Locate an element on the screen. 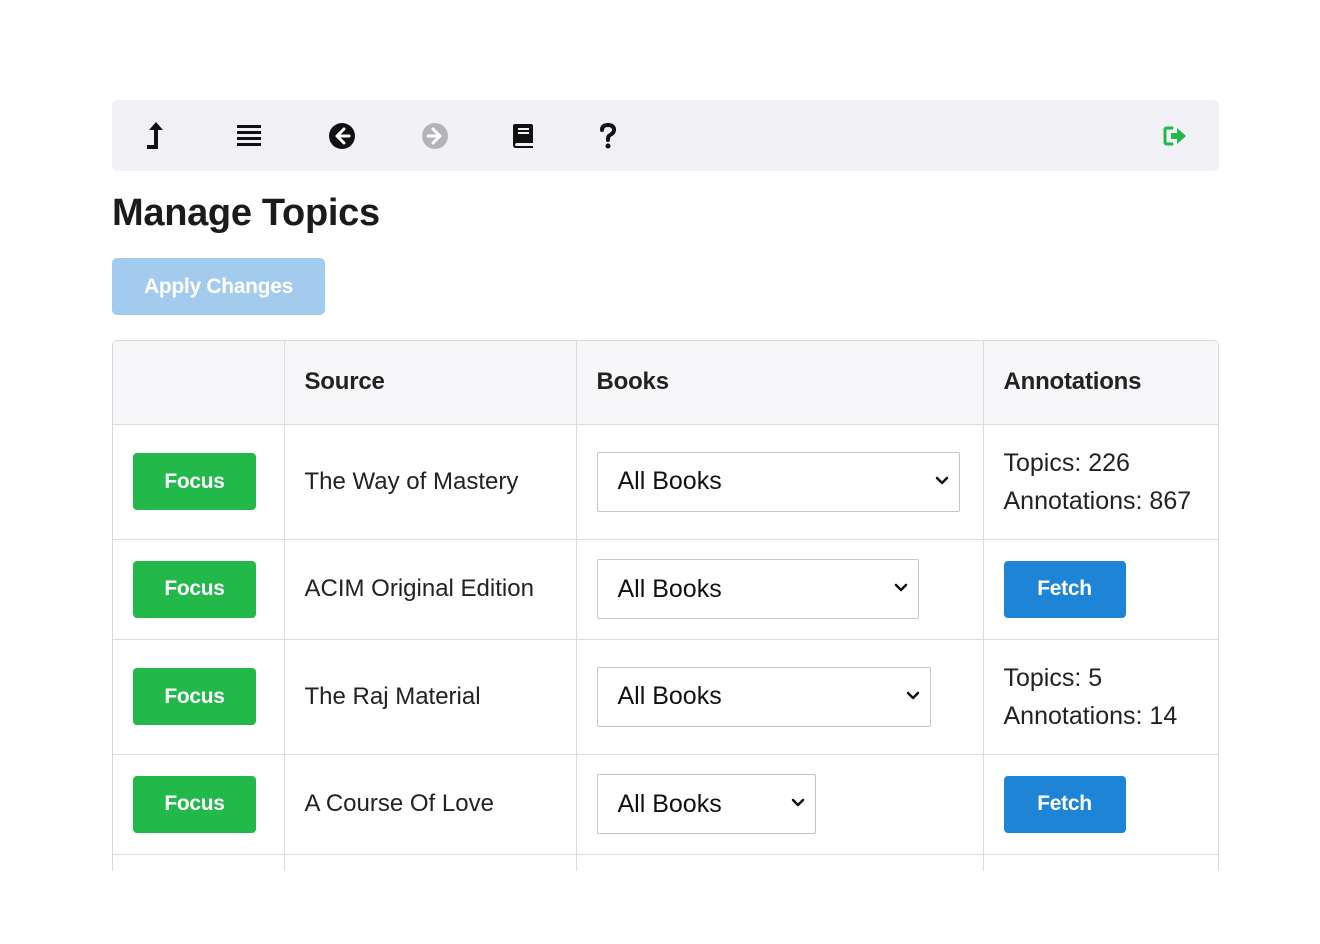 The width and height of the screenshot is (1320, 944). source-cell: ACIM Original Edition is located at coordinates (430, 589).